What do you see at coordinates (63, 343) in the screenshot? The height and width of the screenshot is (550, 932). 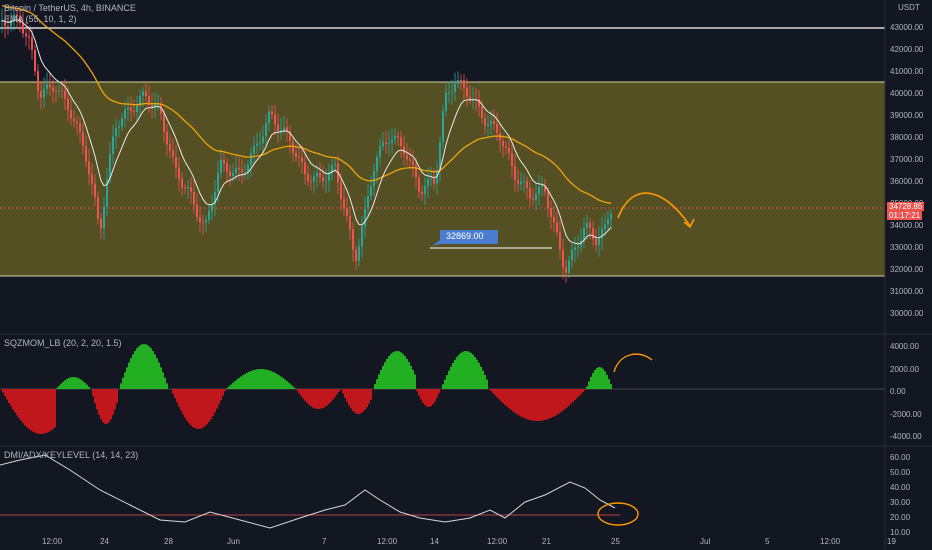 I see `momentum-legend: SQZMOM_LB (20, 2, 20, 1.5)` at bounding box center [63, 343].